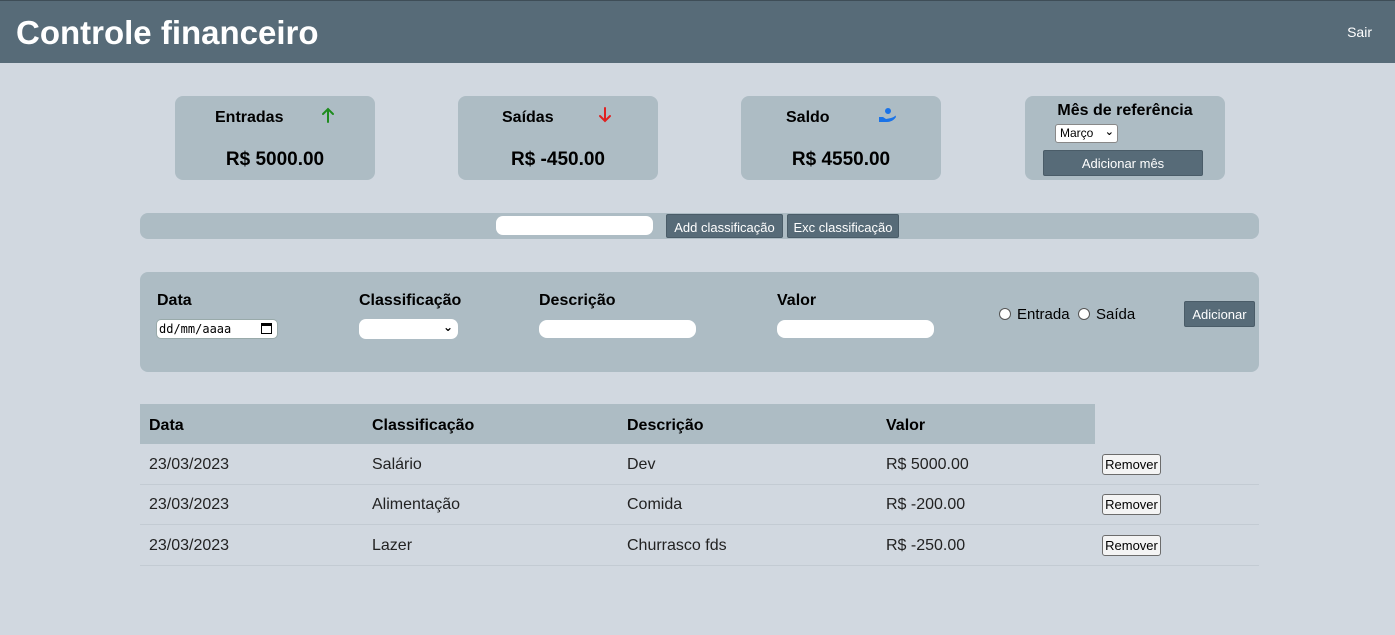  I want to click on cell-description: Churrasco fds, so click(677, 545).